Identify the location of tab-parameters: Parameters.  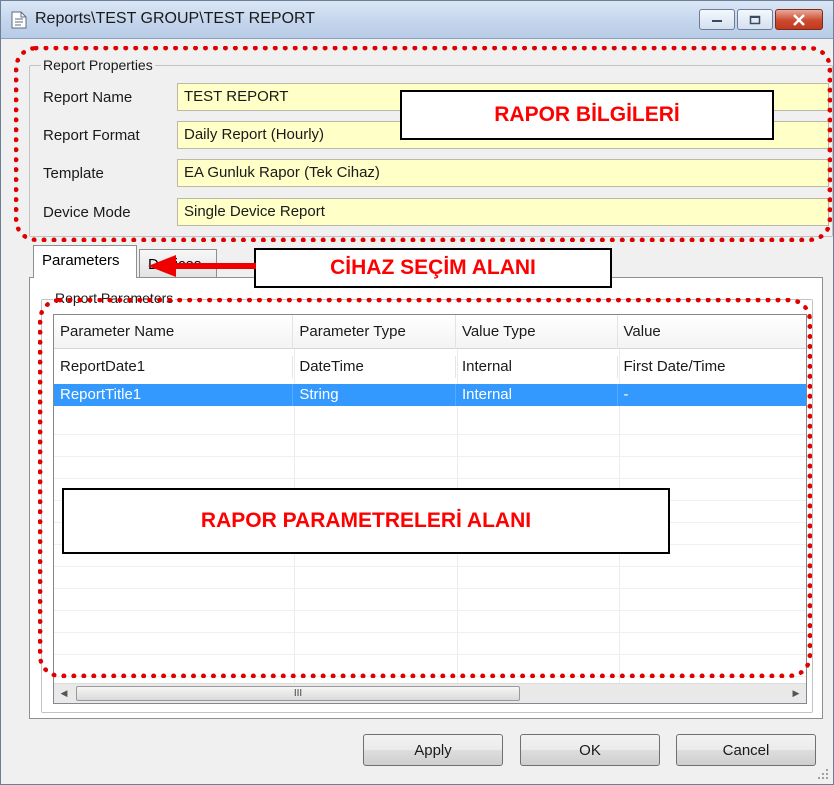
(85, 261).